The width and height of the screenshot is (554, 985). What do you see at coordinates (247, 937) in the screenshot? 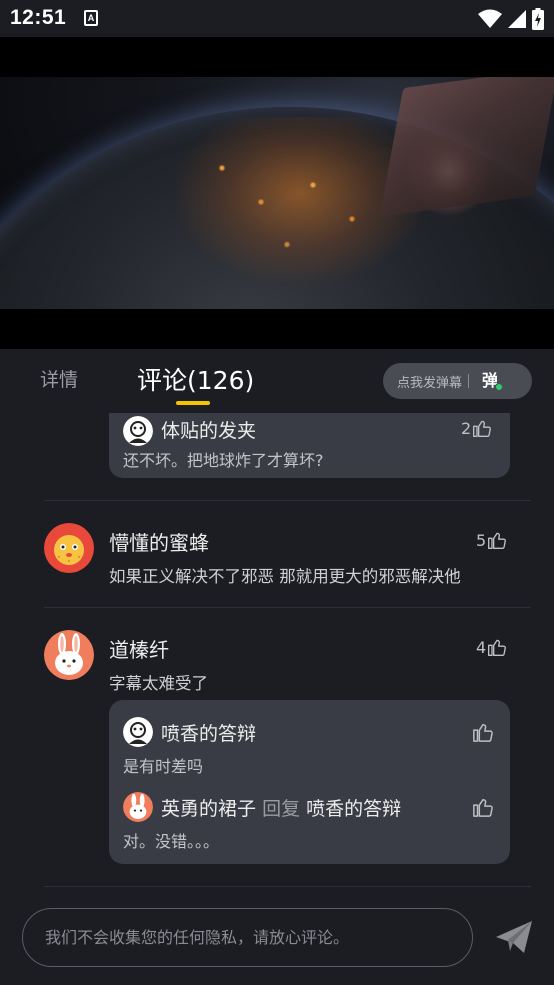
I see `comment-input` at bounding box center [247, 937].